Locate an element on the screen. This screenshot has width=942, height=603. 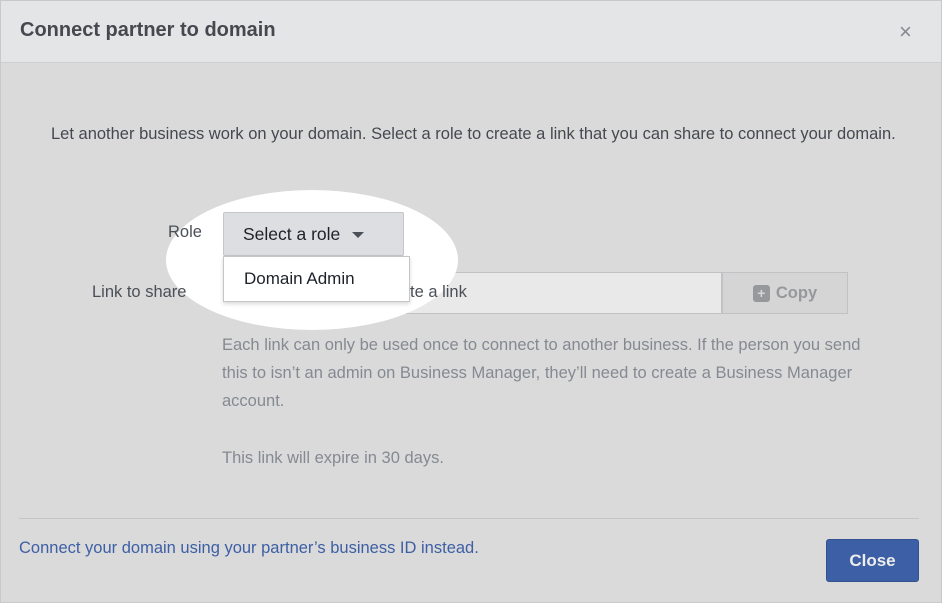
footer-divider is located at coordinates (469, 518).